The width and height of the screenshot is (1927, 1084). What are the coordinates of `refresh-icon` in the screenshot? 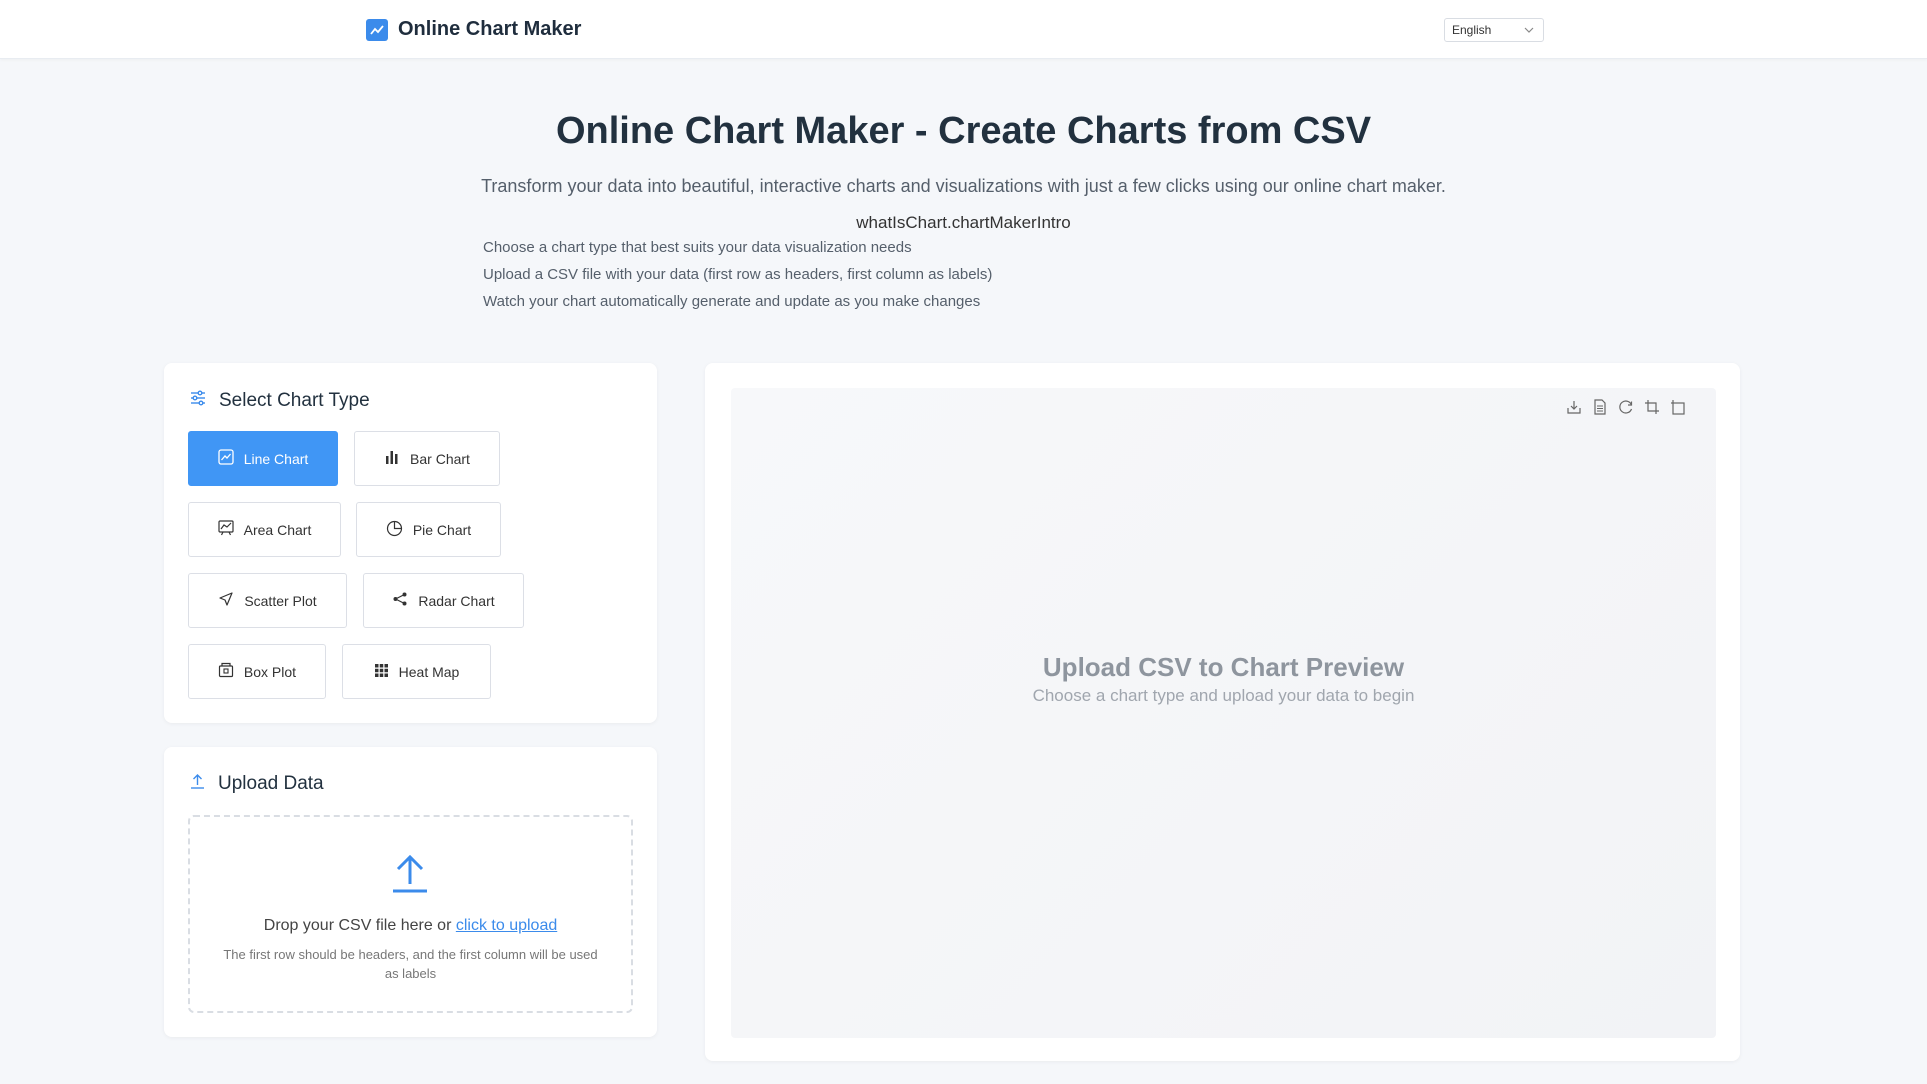 It's located at (1625, 406).